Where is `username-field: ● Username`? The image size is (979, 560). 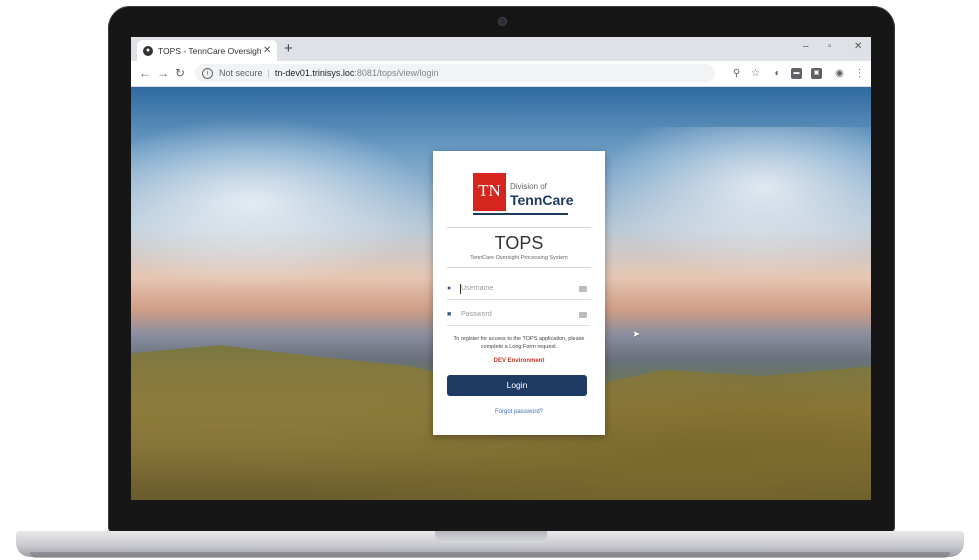 username-field: ● Username is located at coordinates (519, 290).